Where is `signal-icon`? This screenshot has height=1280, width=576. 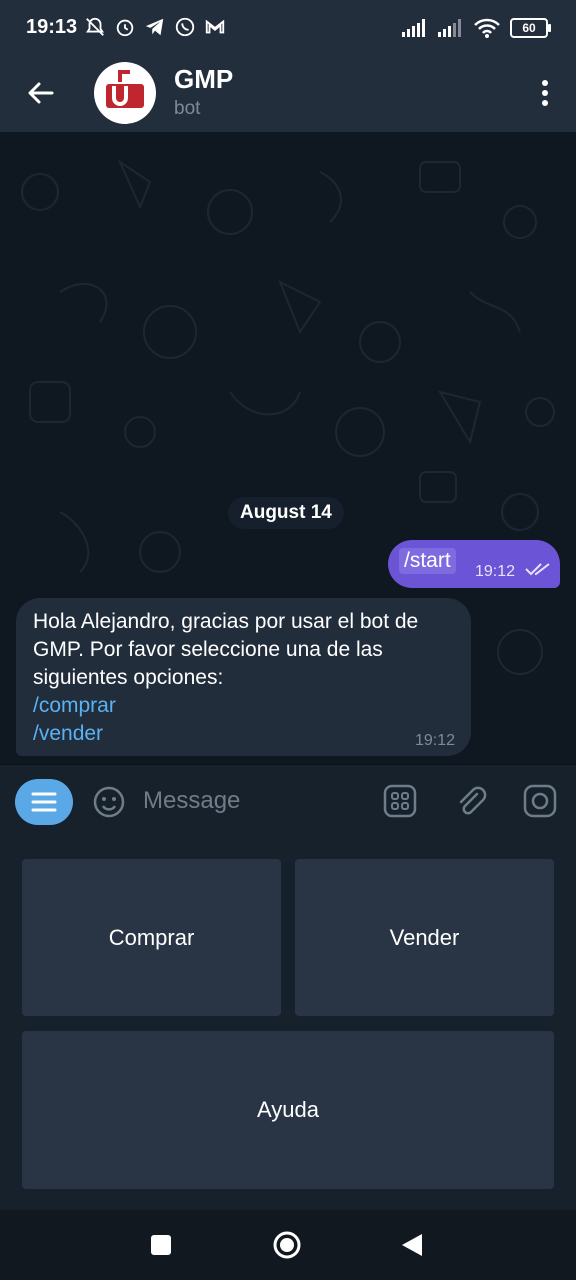
signal-icon is located at coordinates (413, 28).